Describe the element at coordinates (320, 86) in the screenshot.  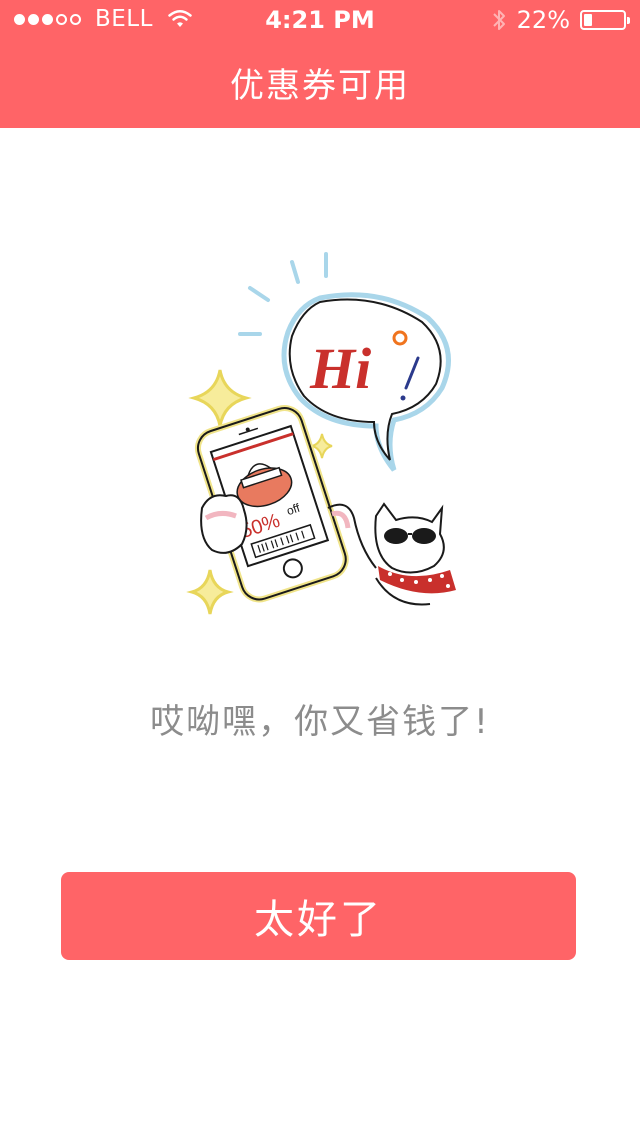
I see `page-title: 优惠券可用` at that location.